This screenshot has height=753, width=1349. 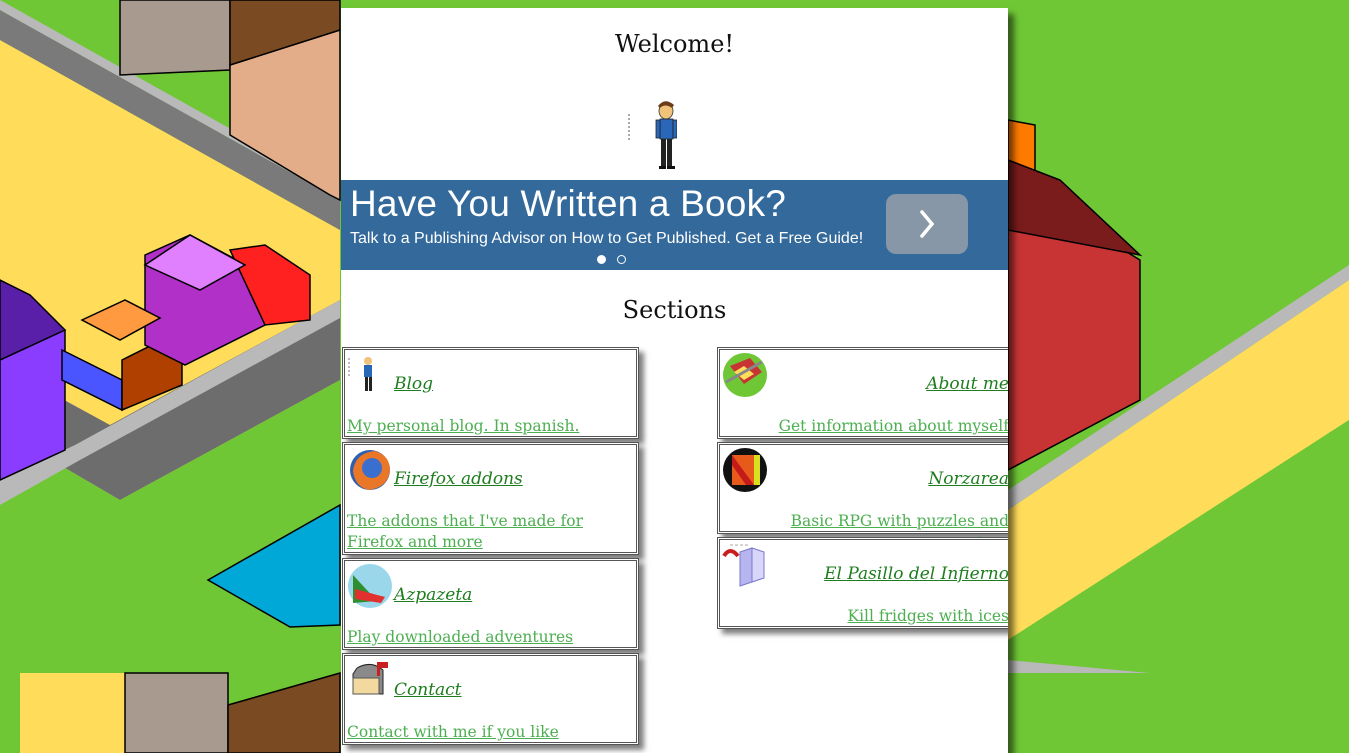 I want to click on section-card-about: About me Get information about myself, so click(x=862, y=393).